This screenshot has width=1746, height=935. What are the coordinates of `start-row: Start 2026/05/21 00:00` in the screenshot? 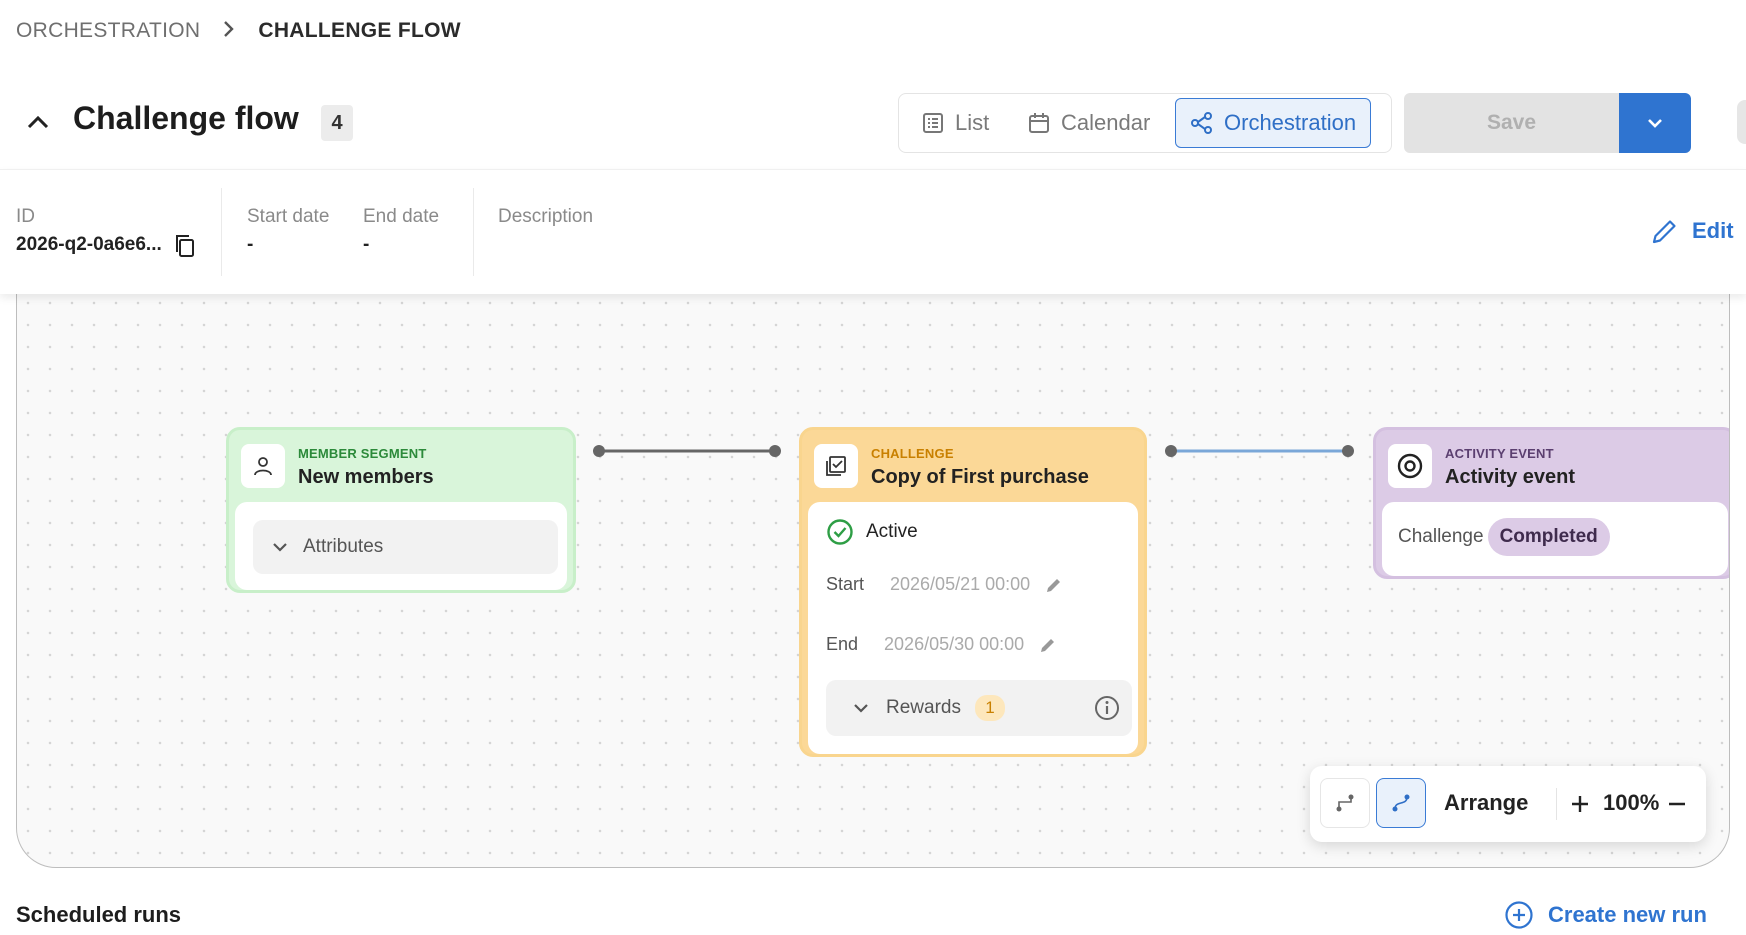 It's located at (945, 584).